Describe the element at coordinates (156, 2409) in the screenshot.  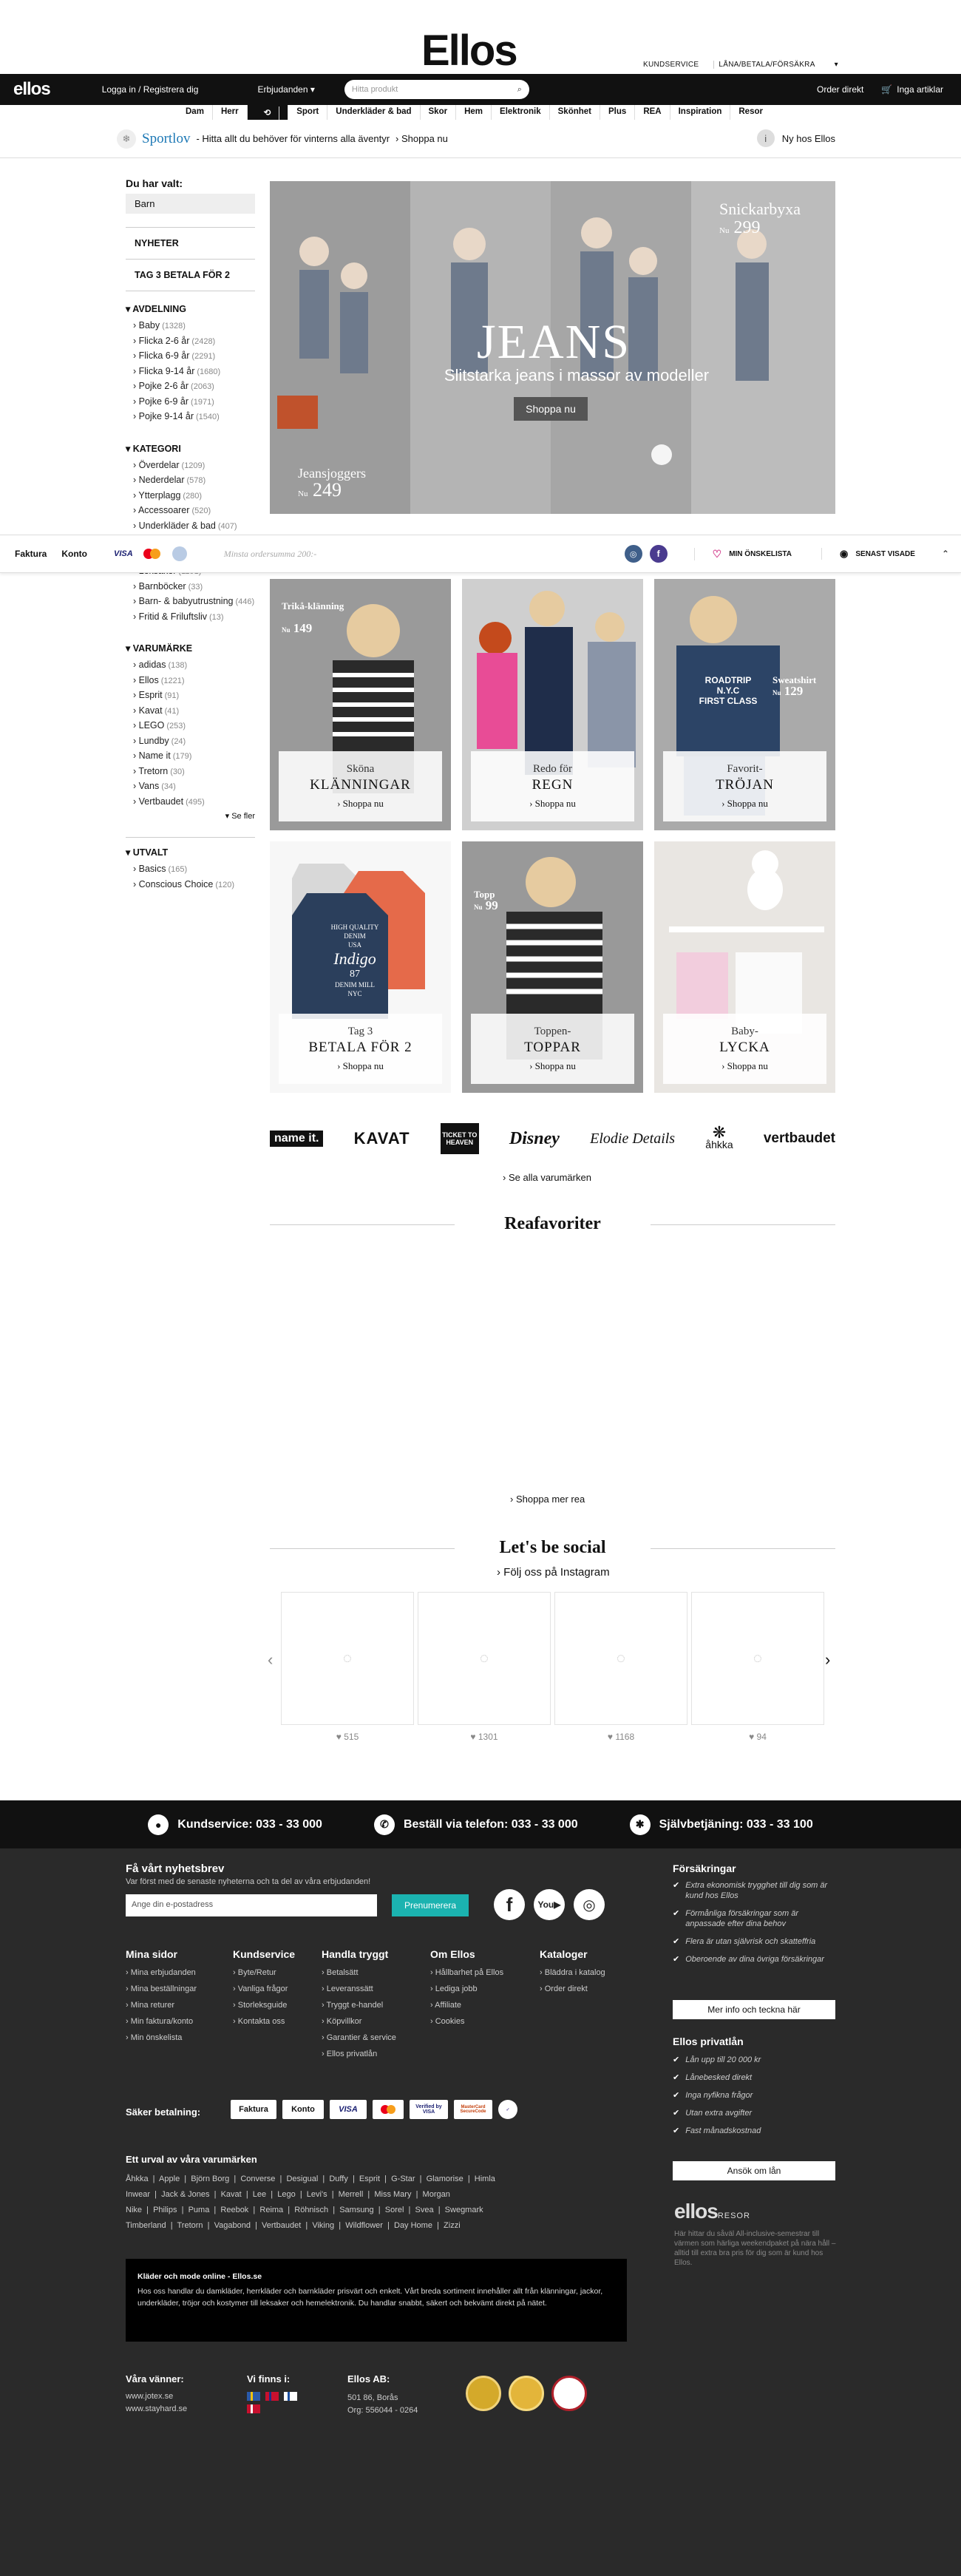
I see `friend-link: www.stayhard.se` at that location.